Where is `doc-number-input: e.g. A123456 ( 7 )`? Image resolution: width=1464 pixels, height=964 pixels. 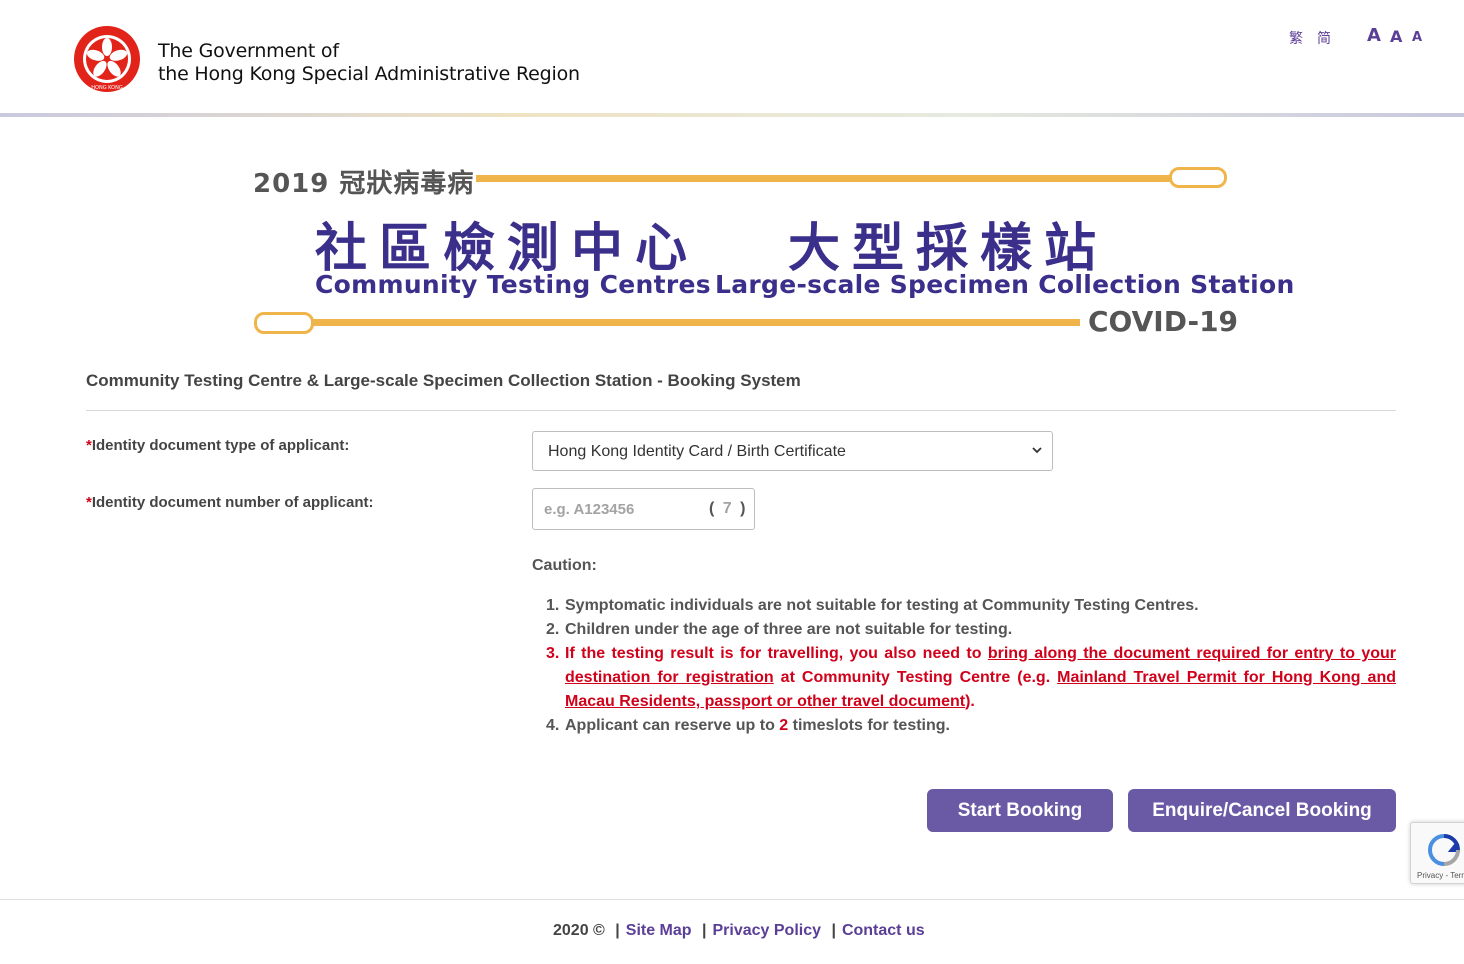
doc-number-input: e.g. A123456 ( 7 ) is located at coordinates (643, 509).